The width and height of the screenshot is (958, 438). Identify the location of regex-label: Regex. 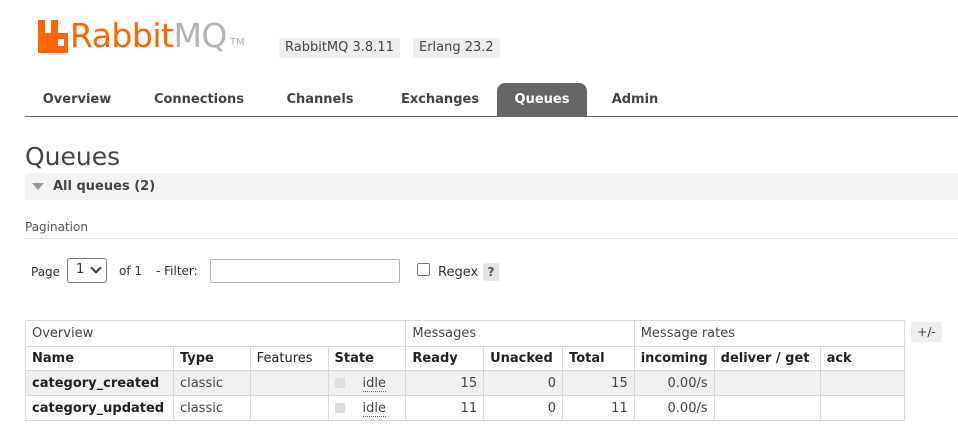
(458, 272).